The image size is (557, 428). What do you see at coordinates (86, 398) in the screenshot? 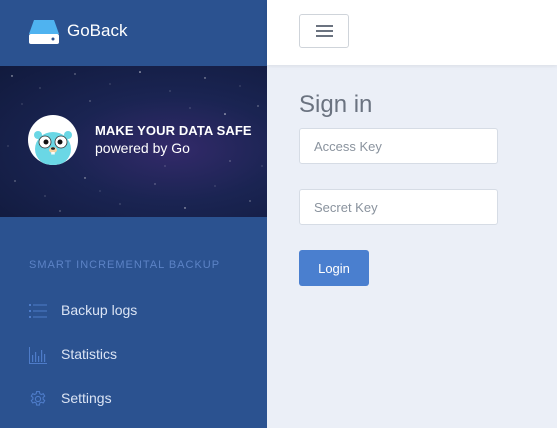
I see `sidebar-item-label: Settings` at bounding box center [86, 398].